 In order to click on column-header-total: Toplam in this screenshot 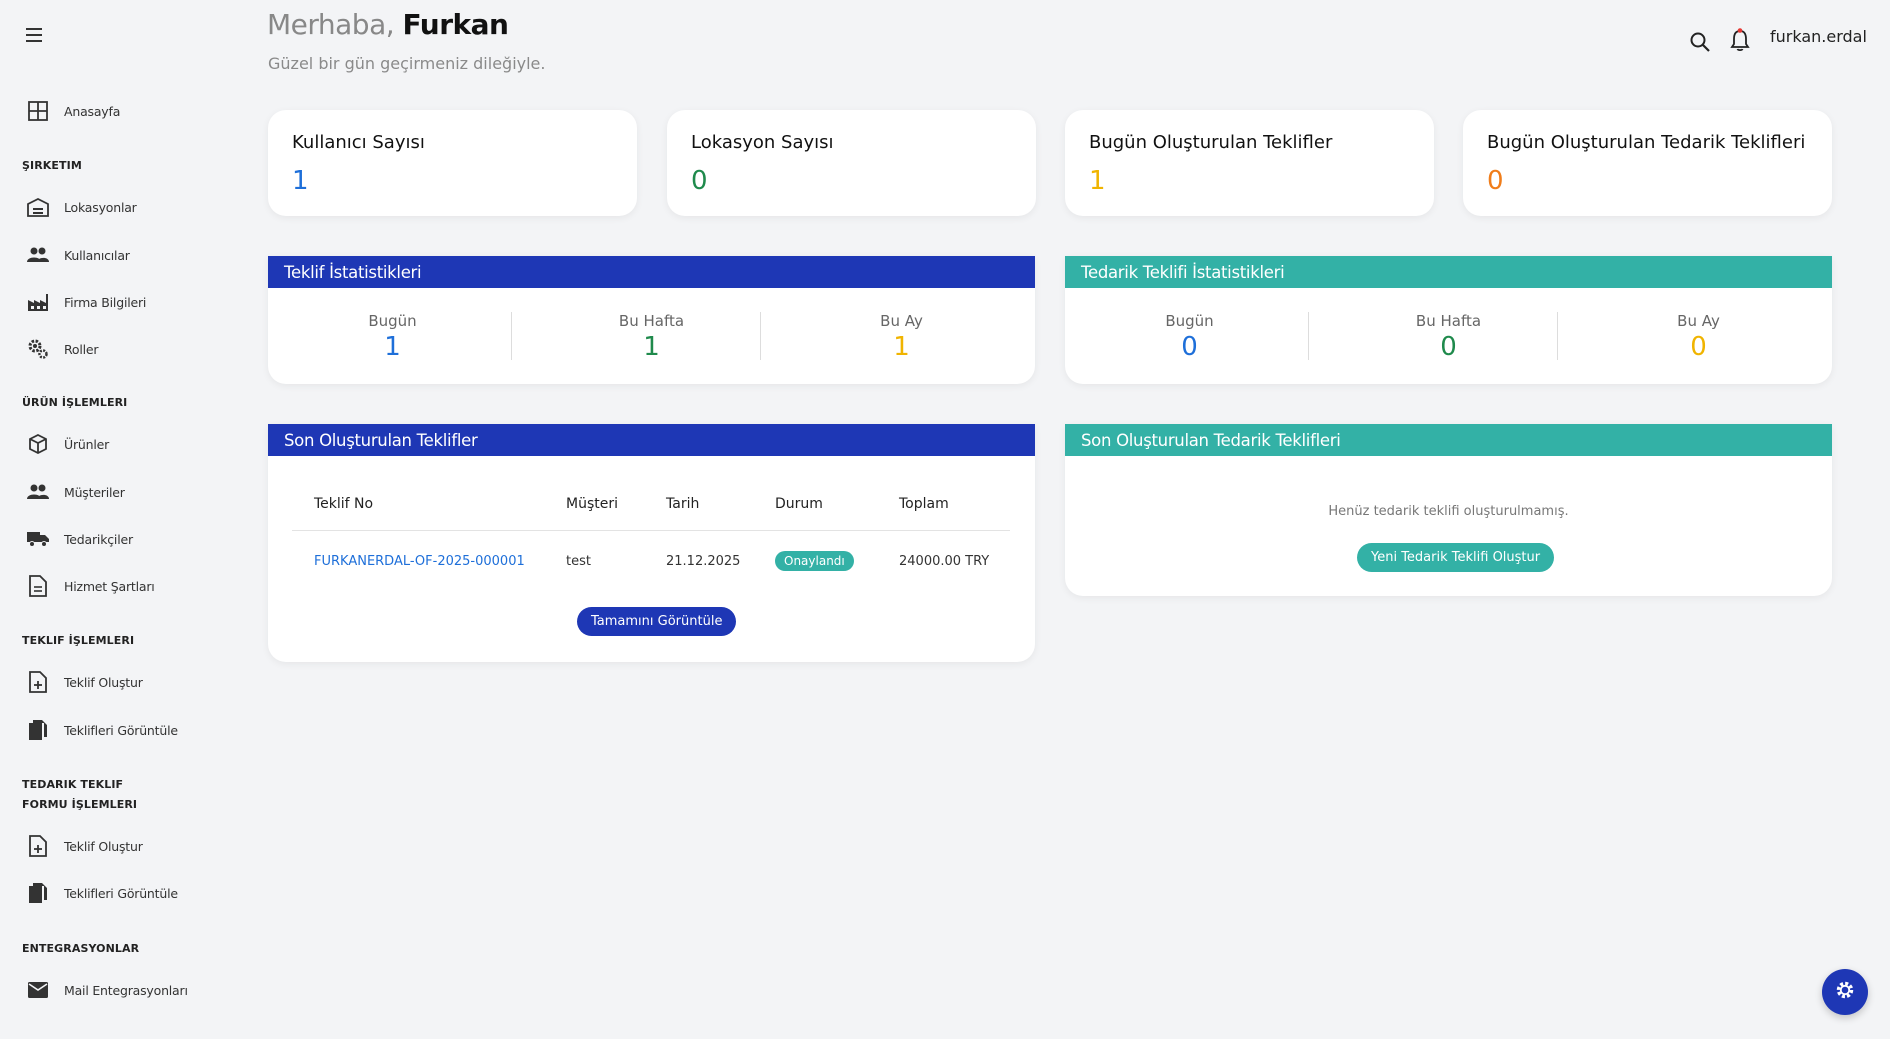, I will do `click(924, 504)`.